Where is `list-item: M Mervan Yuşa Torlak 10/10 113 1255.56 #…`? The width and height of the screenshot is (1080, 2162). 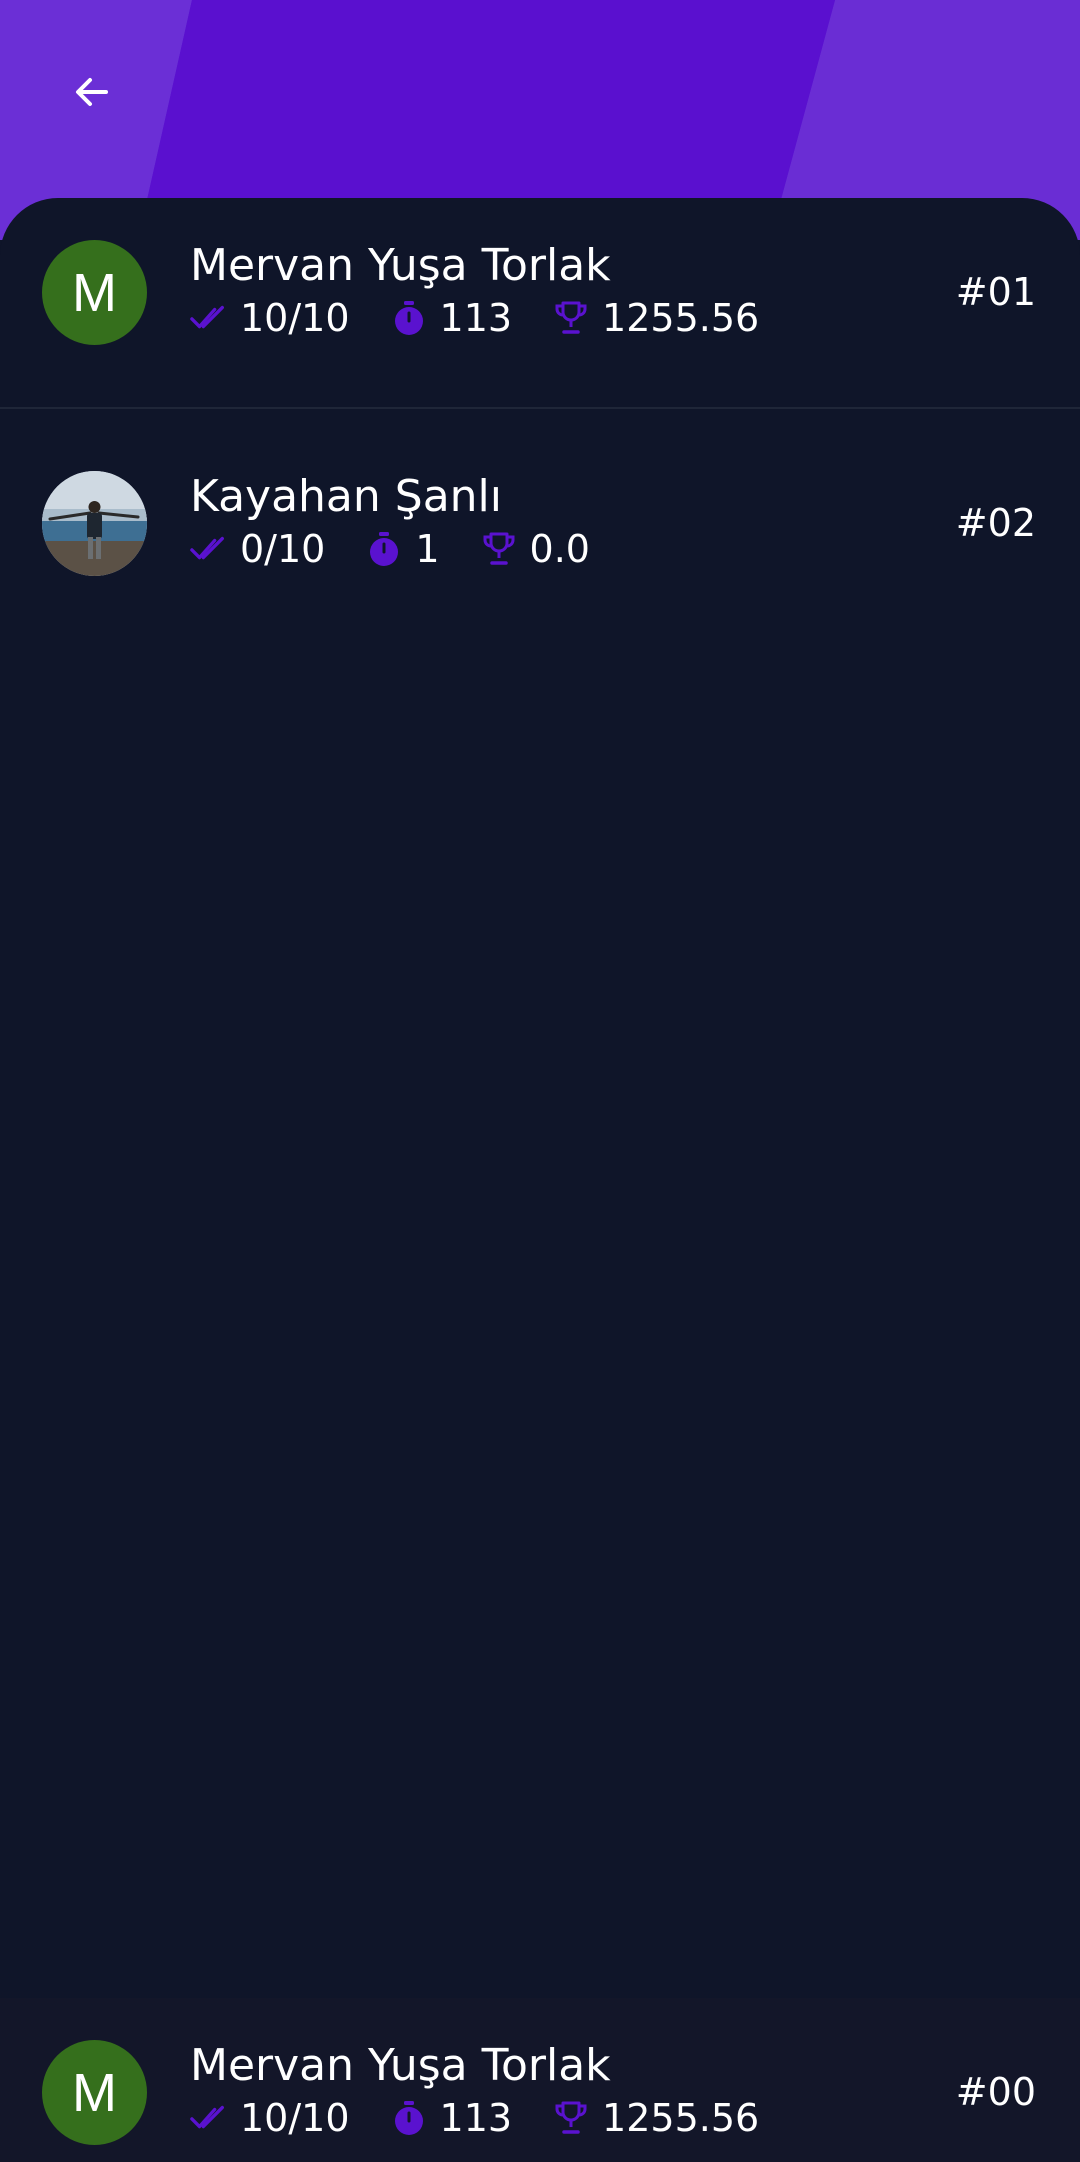 list-item: M Mervan Yuşa Torlak 10/10 113 1255.56 #… is located at coordinates (540, 303).